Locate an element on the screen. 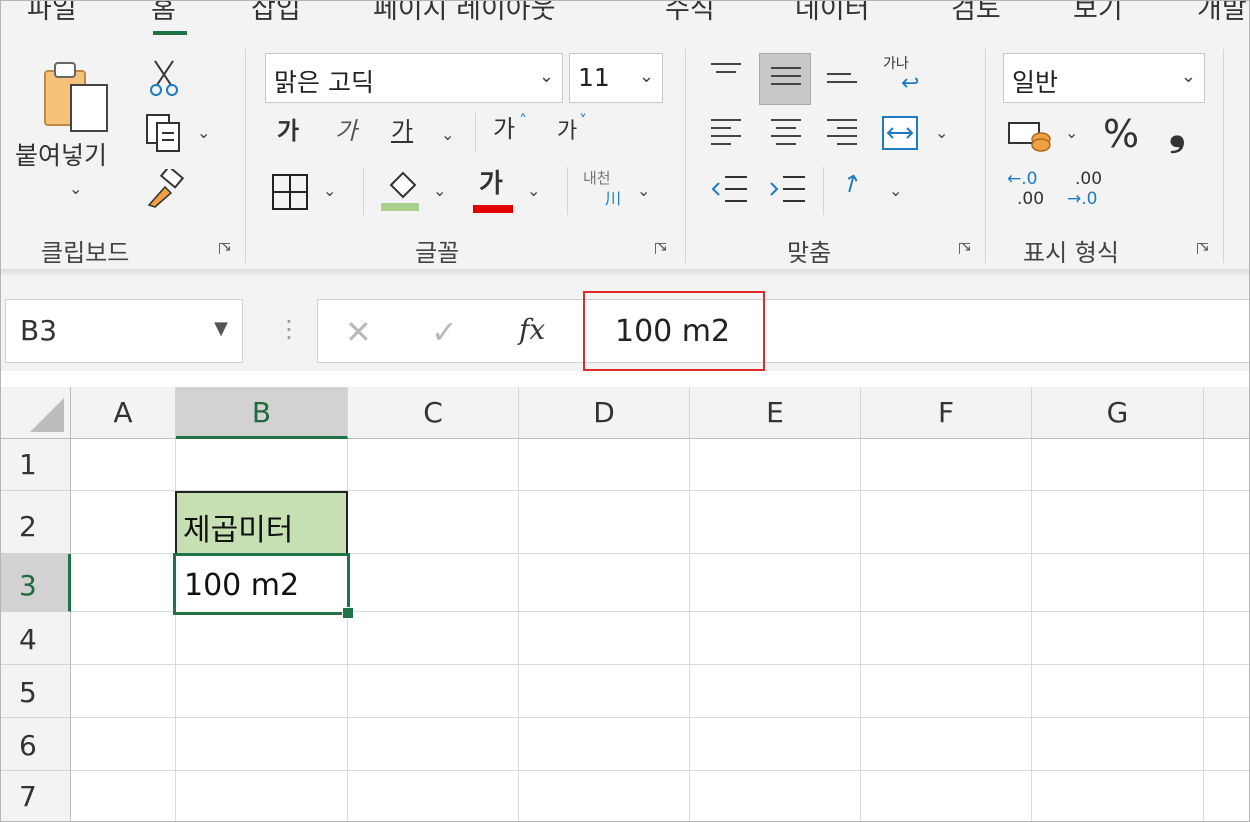 This screenshot has height=822, width=1250. underline-button: 가 is located at coordinates (402, 131).